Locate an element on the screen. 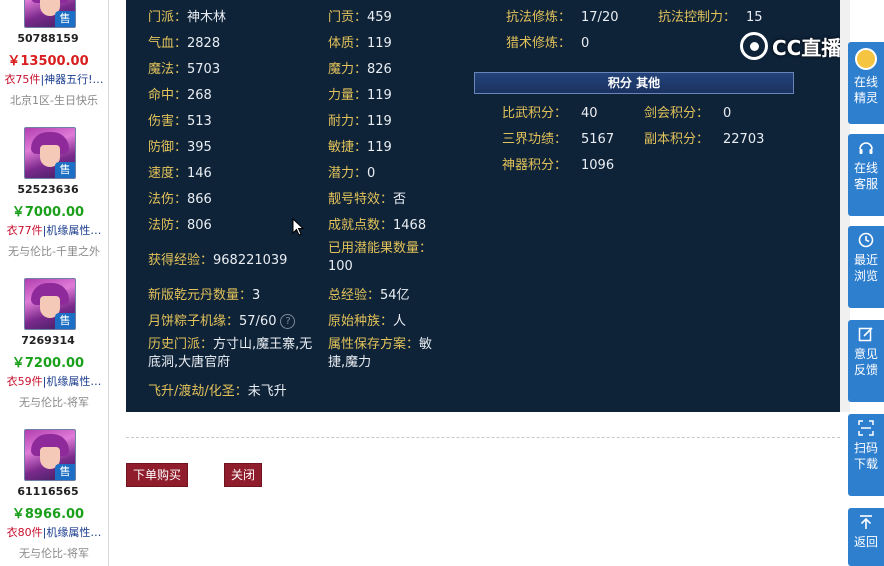  stat-hit: 命中：268 is located at coordinates (180, 93).